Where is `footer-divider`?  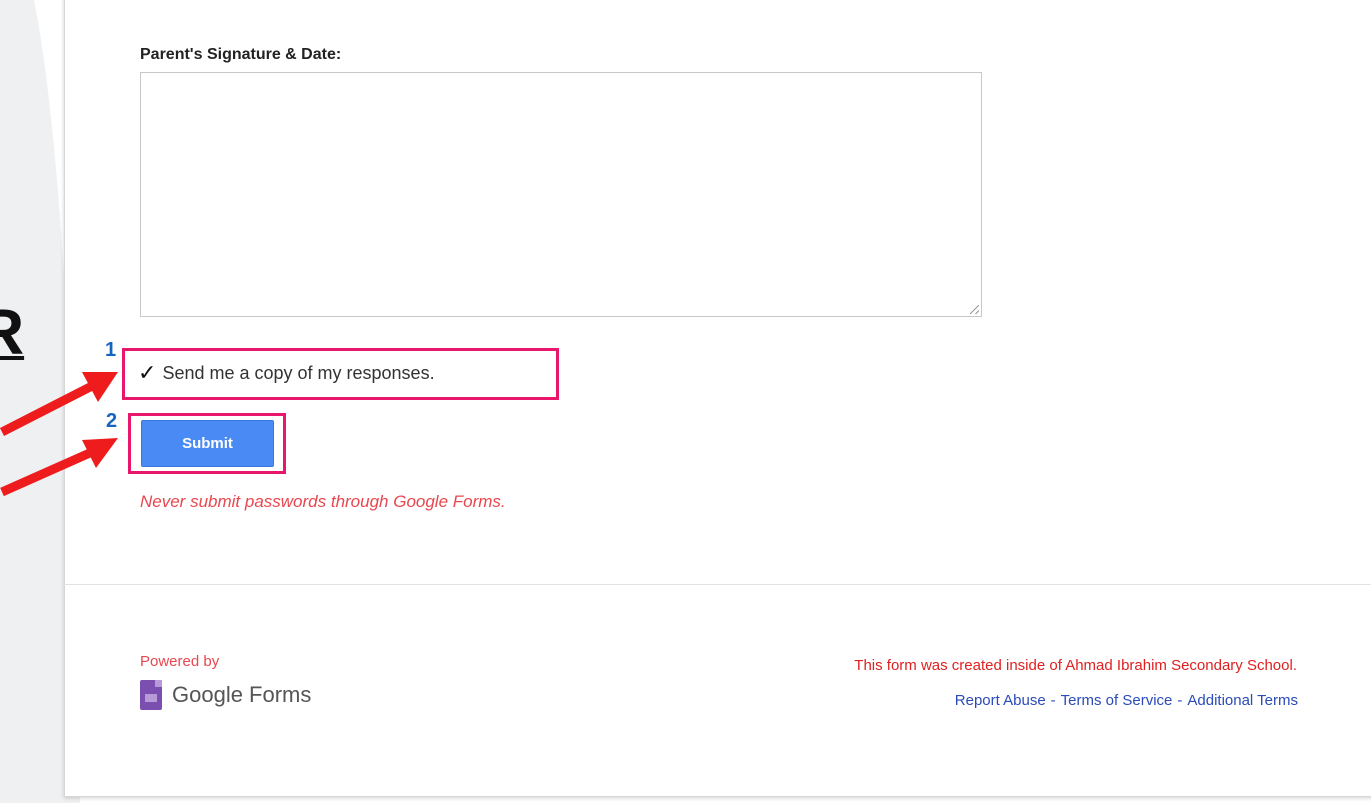
footer-divider is located at coordinates (717, 584).